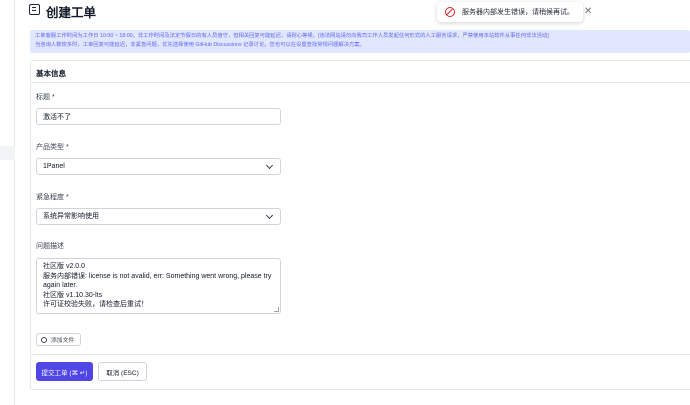 The height and width of the screenshot is (405, 690). I want to click on error-toast: 服务器内部发生错误，请稍候再试。 ✕, so click(514, 12).